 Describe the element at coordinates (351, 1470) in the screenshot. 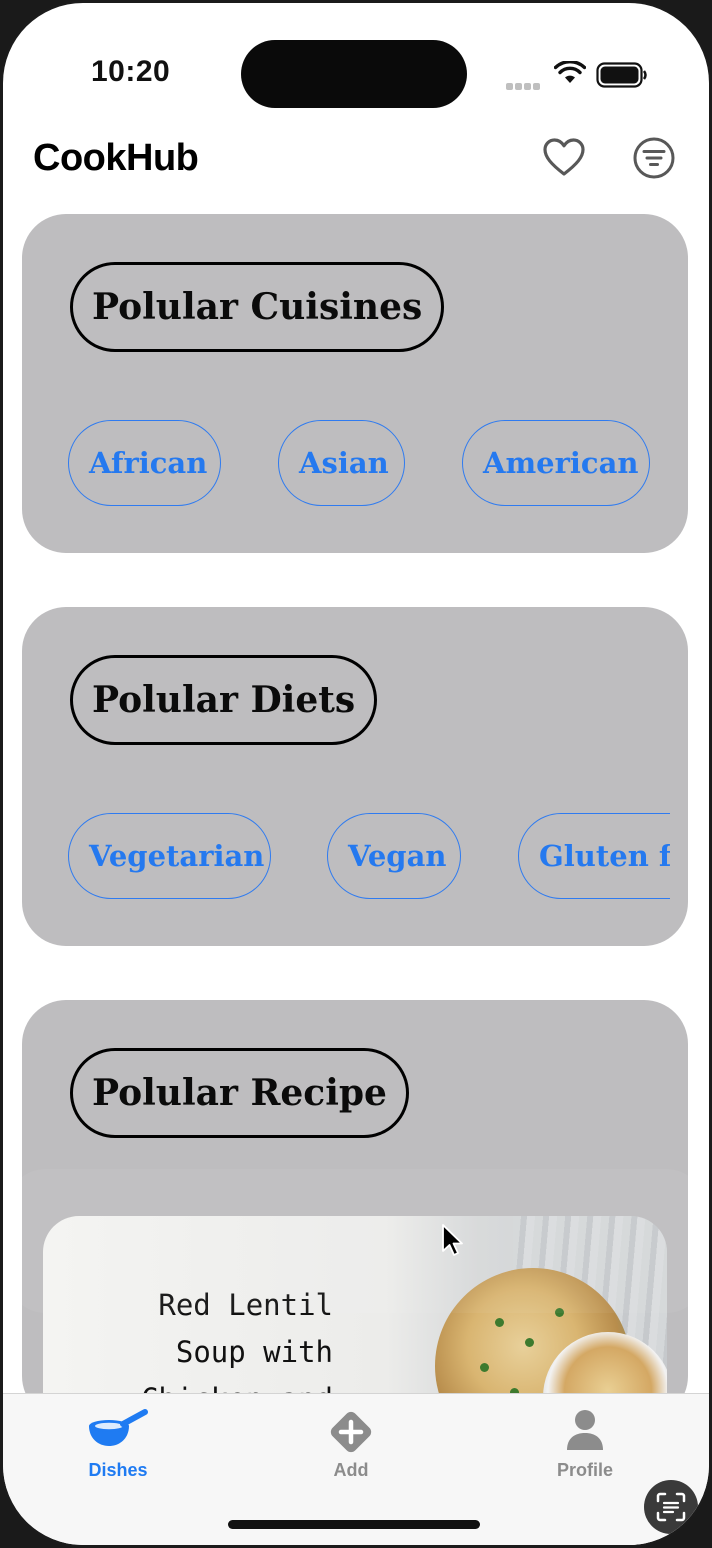

I see `tab-add-label: Add` at that location.